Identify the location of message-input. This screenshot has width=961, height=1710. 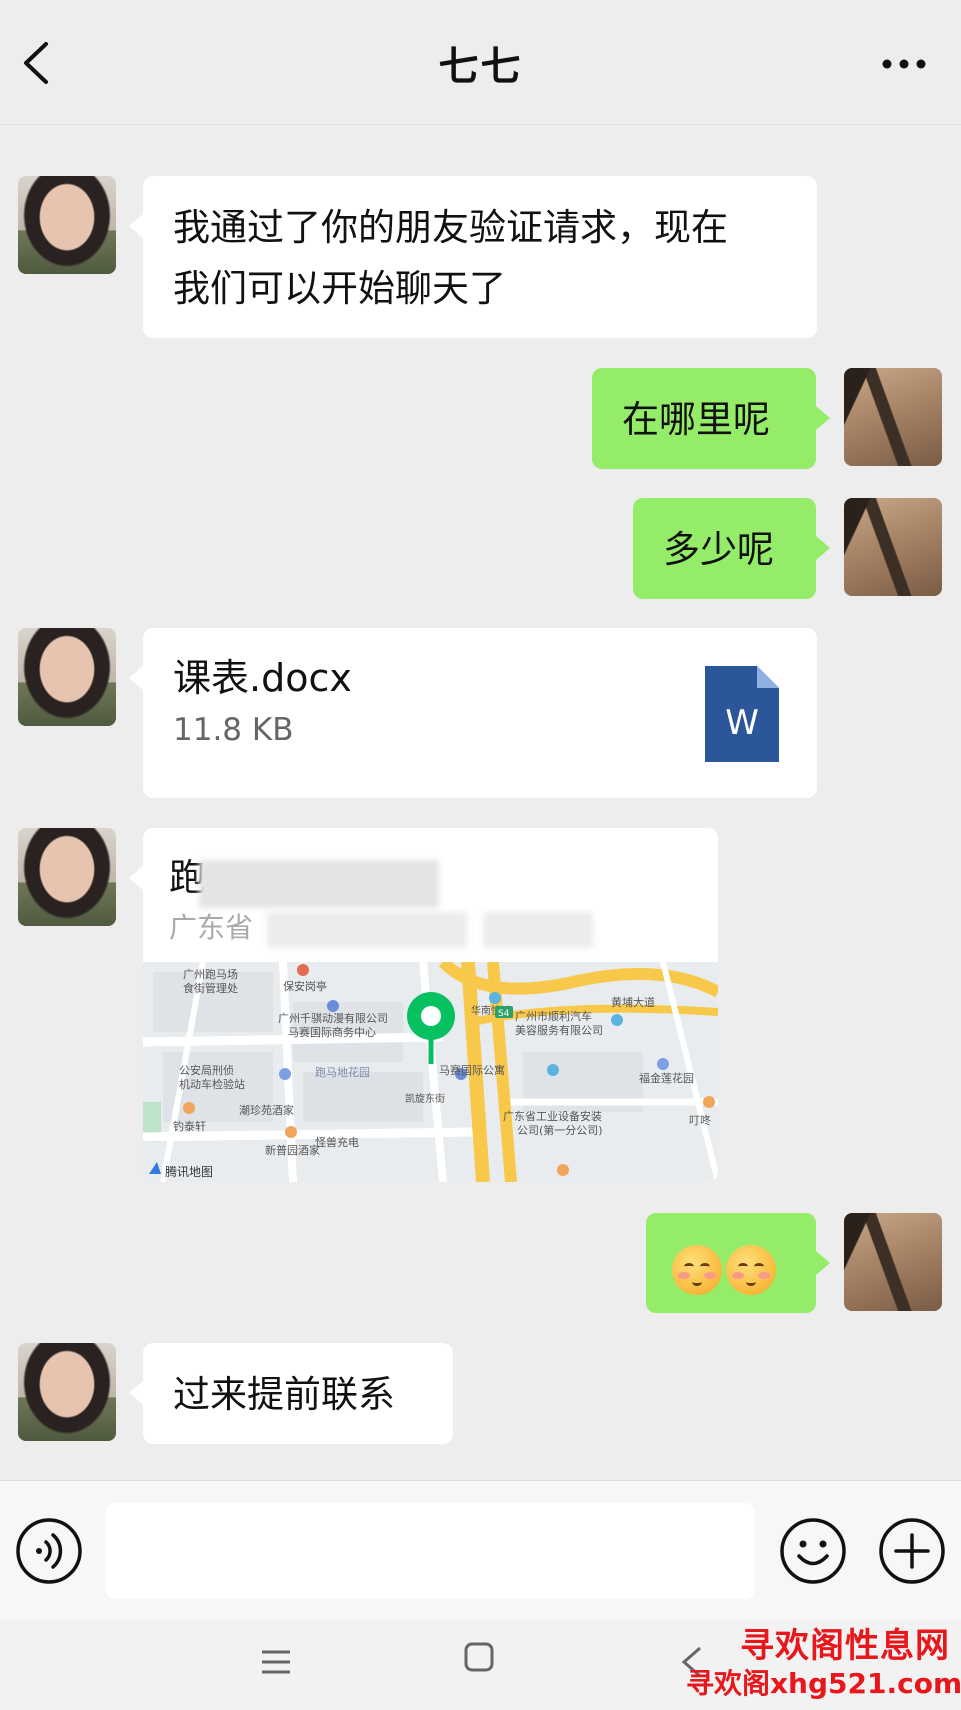
(430, 1551).